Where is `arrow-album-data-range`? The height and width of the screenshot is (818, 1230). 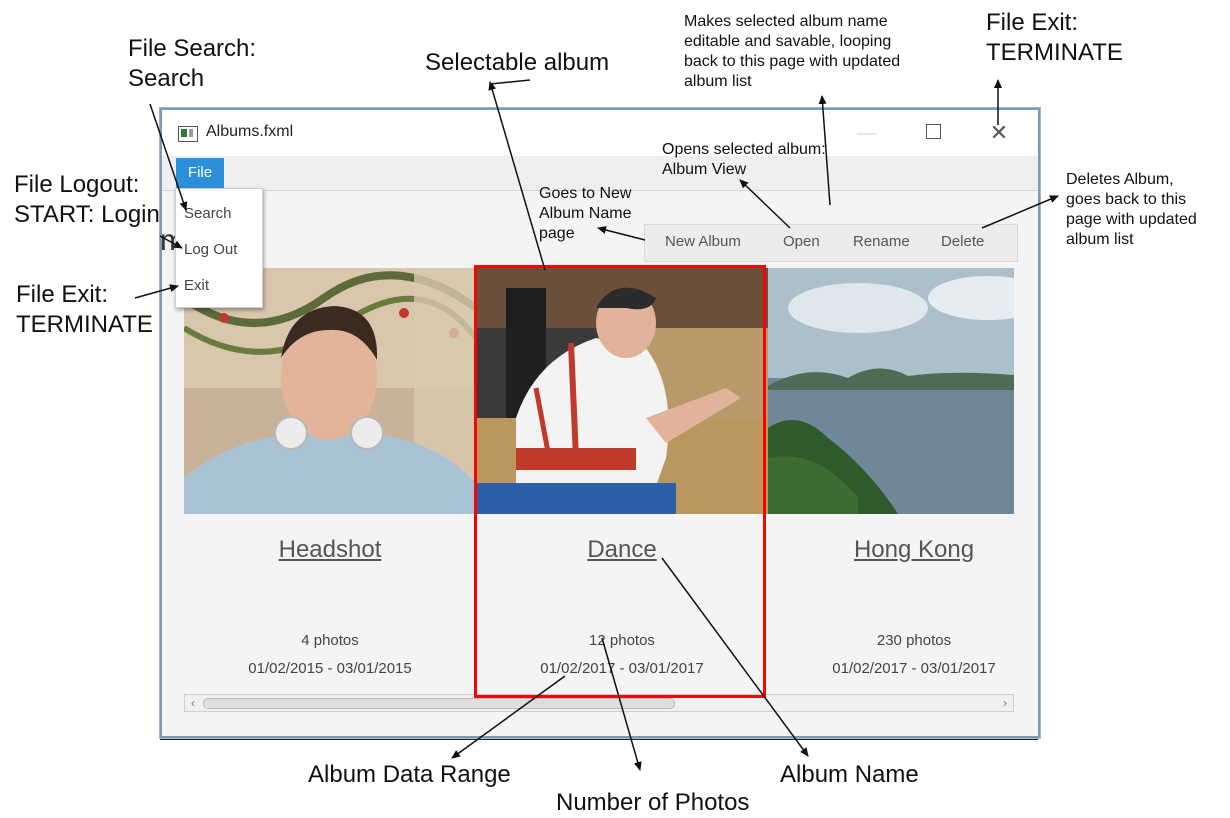
arrow-album-data-range is located at coordinates (508, 717).